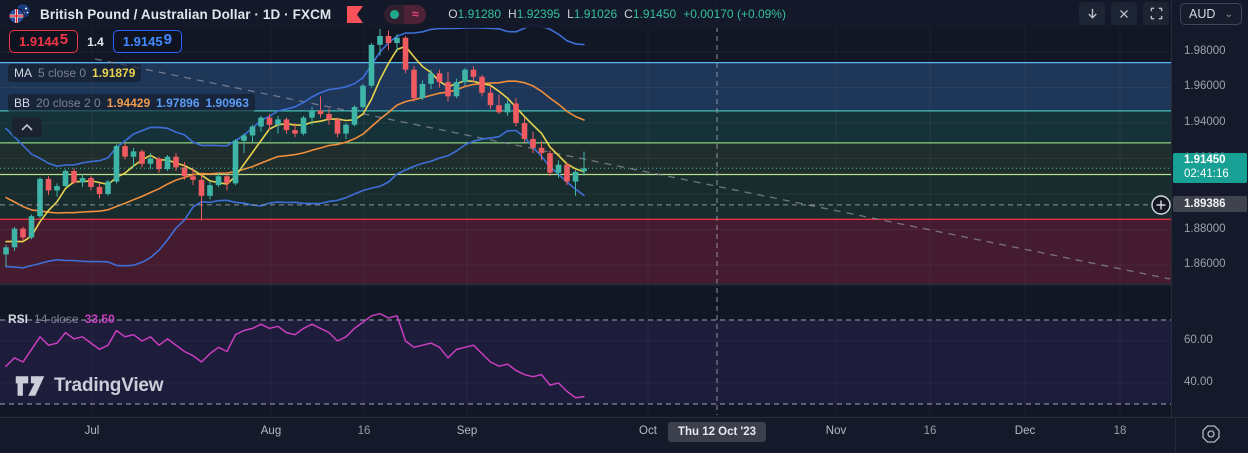 This screenshot has height=453, width=1248. Describe the element at coordinates (147, 41) in the screenshot. I see `buy-button: 1.9145 9` at that location.